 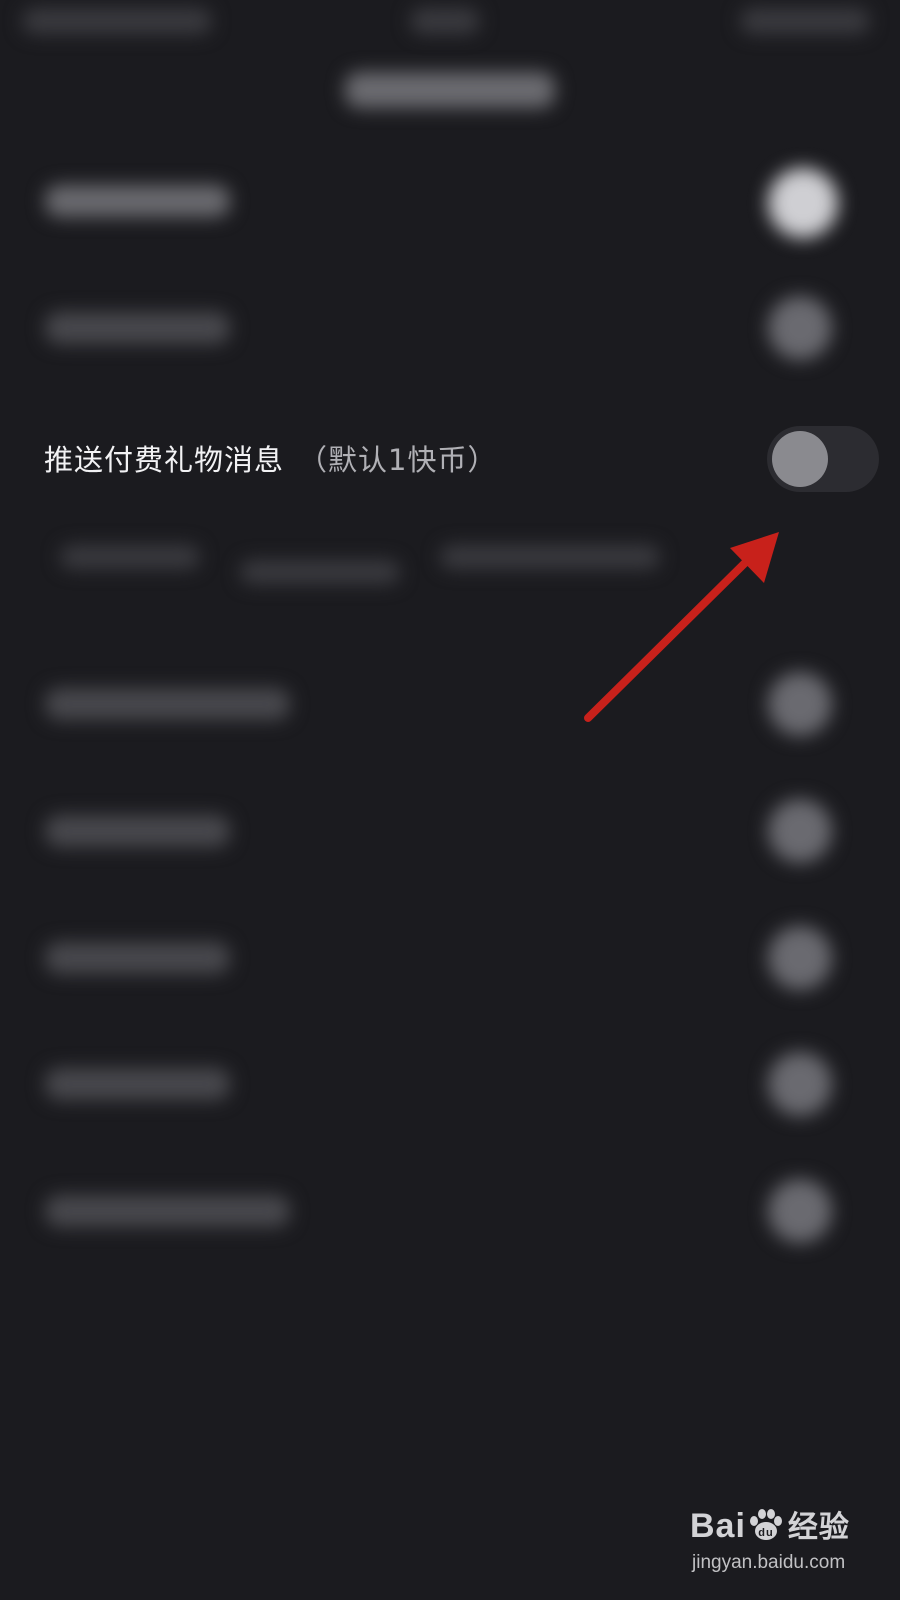 What do you see at coordinates (803, 203) in the screenshot?
I see `setting-row-1-toggle-blur` at bounding box center [803, 203].